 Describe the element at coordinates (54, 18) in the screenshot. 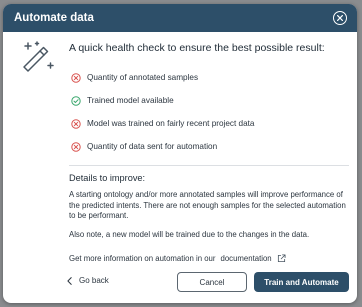

I see `dialog-title: Automate data` at that location.